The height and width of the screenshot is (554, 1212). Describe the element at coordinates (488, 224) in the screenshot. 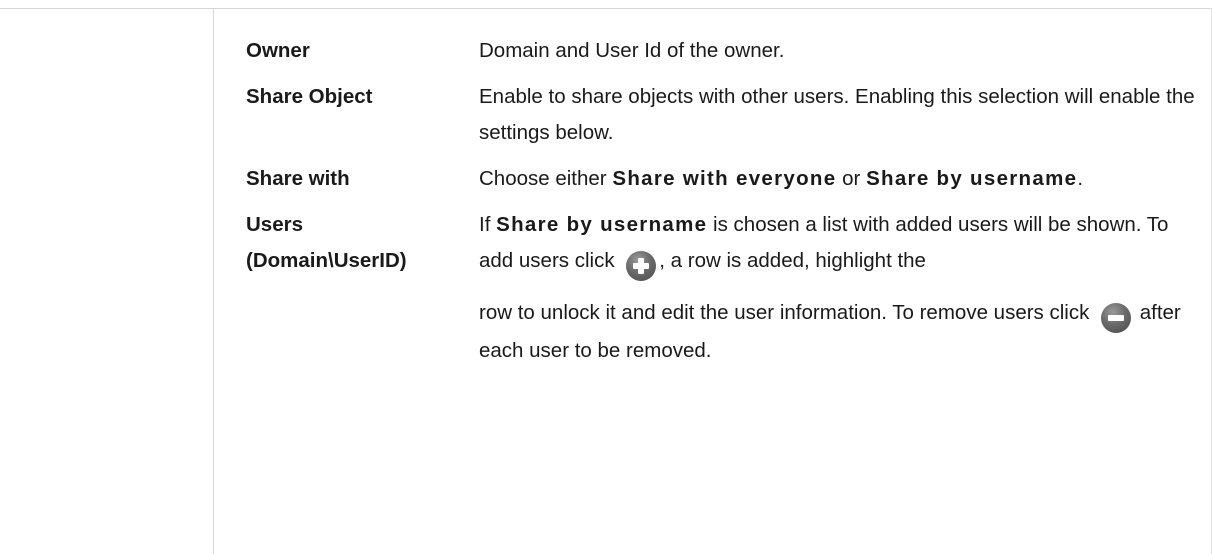

I see `desc-text: If` at that location.